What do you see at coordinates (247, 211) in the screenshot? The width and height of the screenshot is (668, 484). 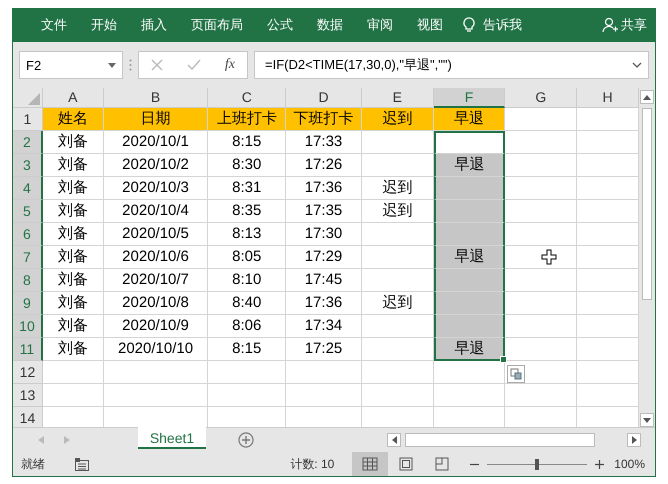 I see `table-cell: 8:35` at bounding box center [247, 211].